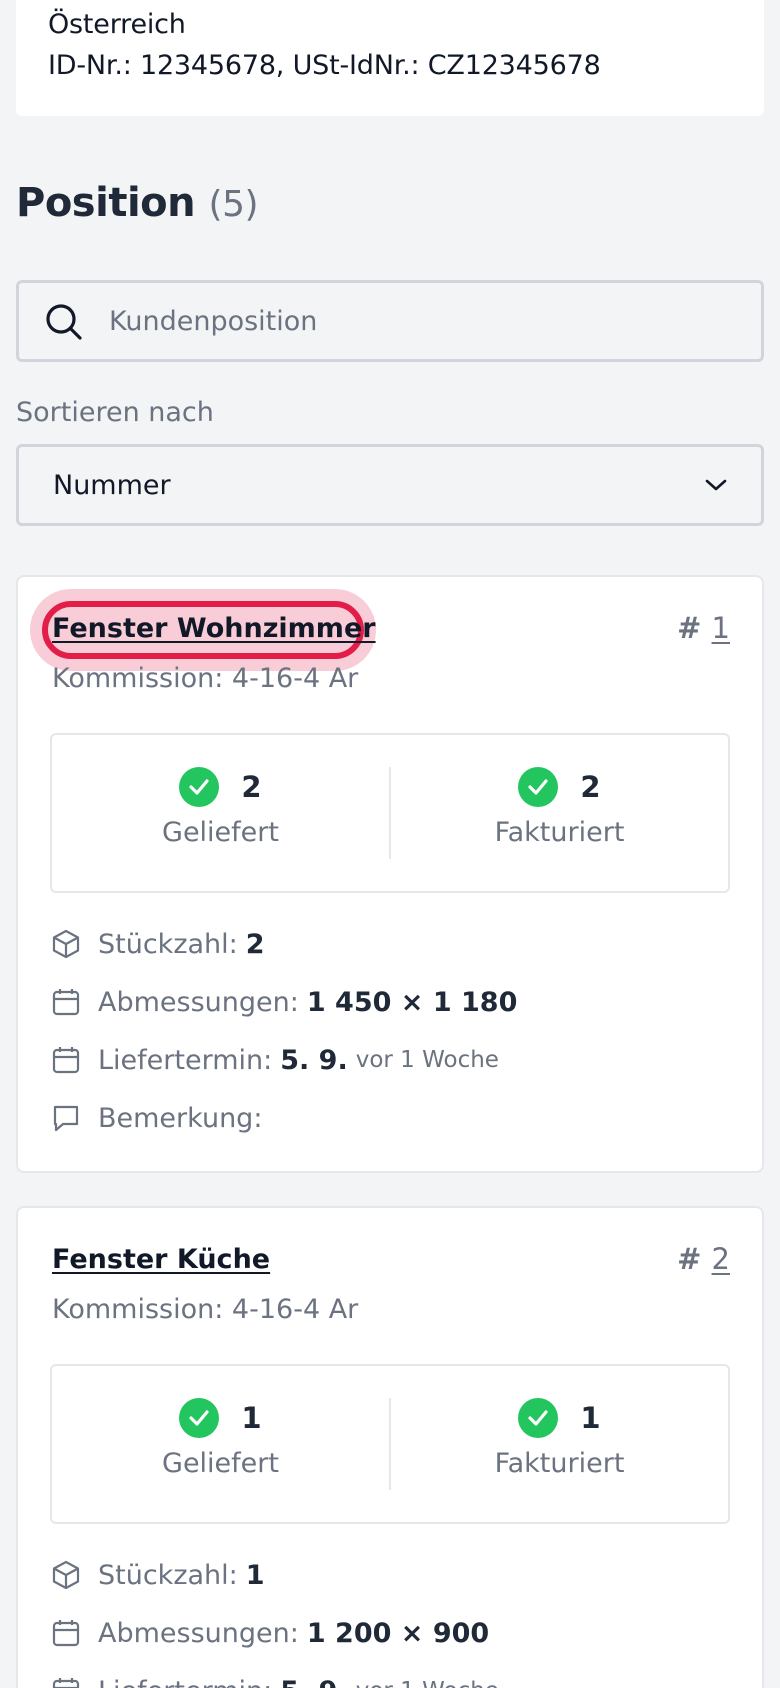 This screenshot has width=780, height=1688. What do you see at coordinates (112, 485) in the screenshot?
I see `sort-selected-value: Nummer` at bounding box center [112, 485].